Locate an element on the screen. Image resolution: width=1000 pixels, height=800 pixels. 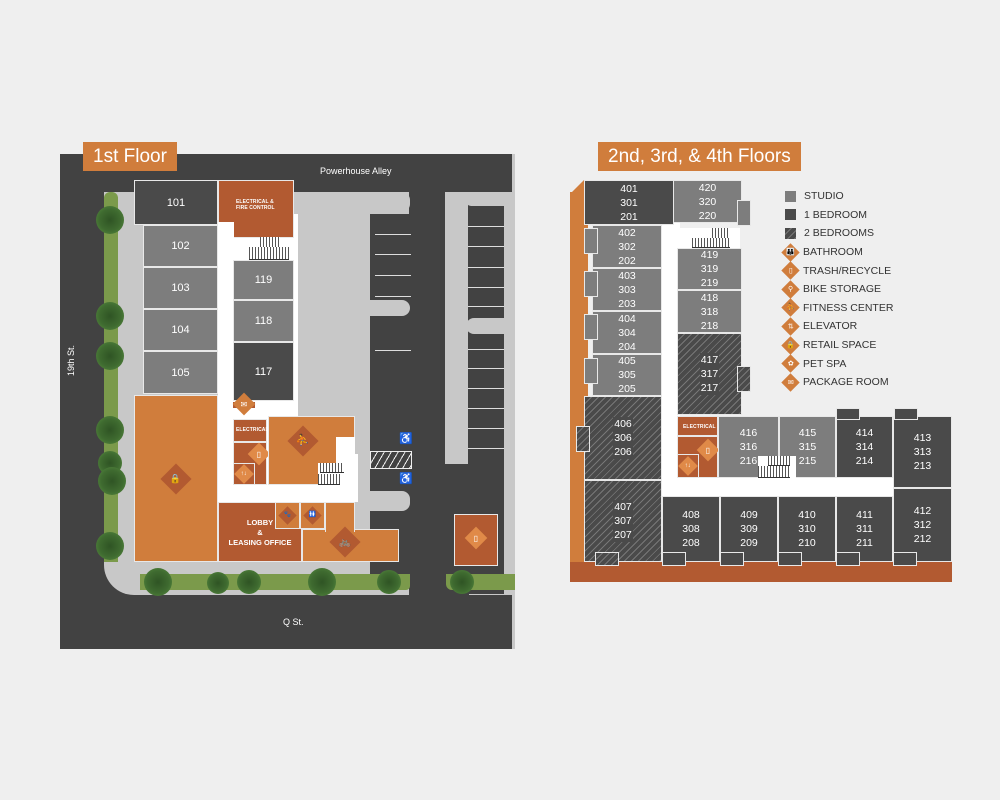
unit-119: 119 is located at coordinates (263, 280).